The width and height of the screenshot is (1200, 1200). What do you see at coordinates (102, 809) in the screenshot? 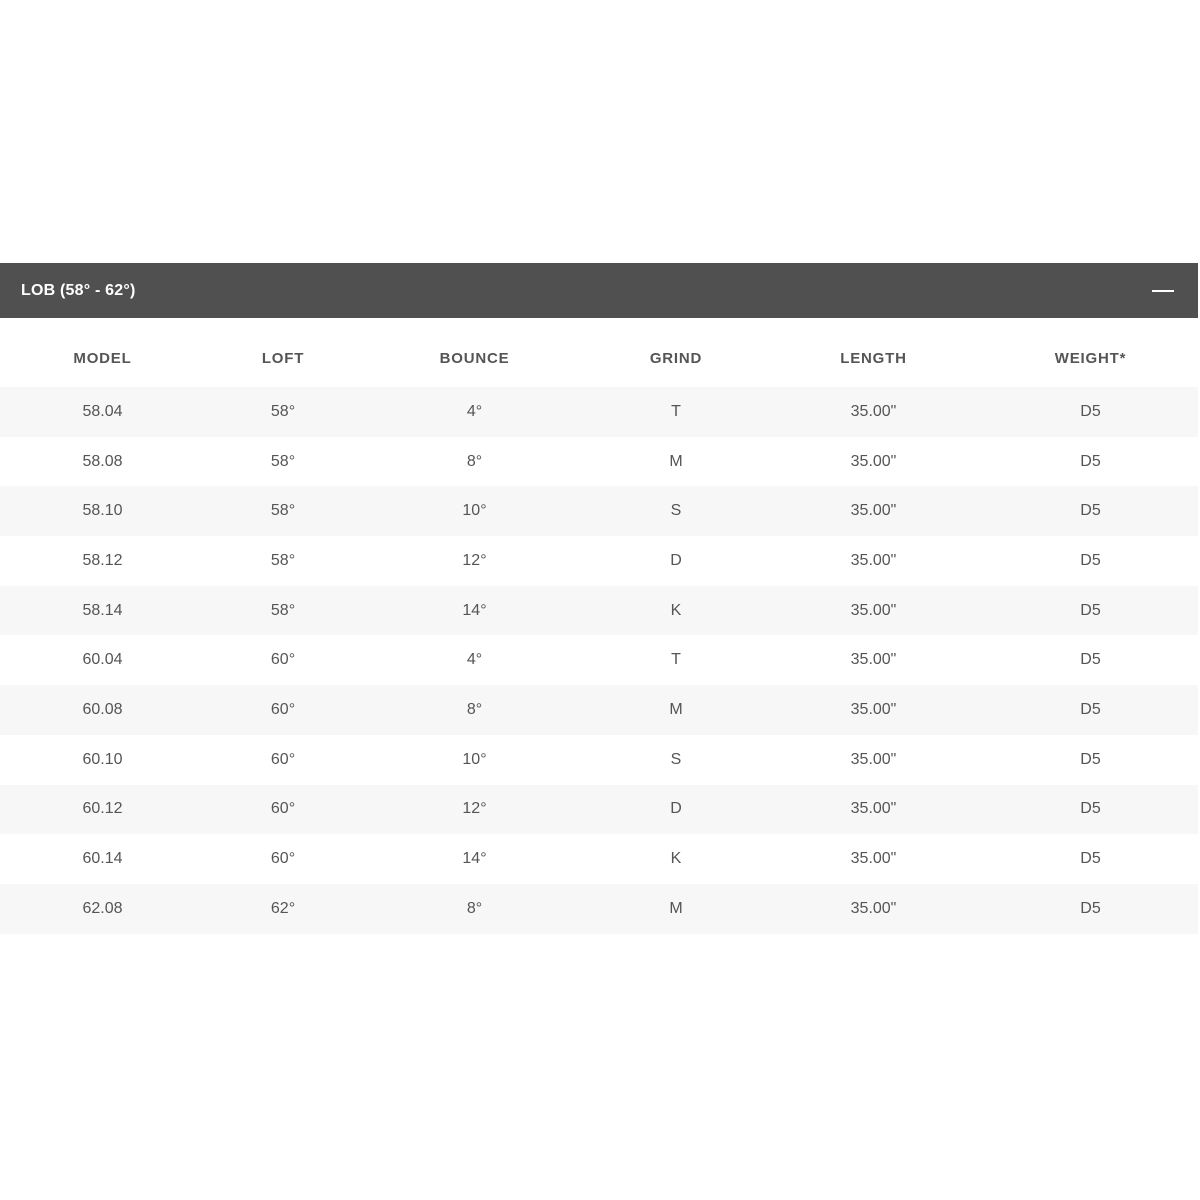
I see `model-cell: 60.12` at bounding box center [102, 809].